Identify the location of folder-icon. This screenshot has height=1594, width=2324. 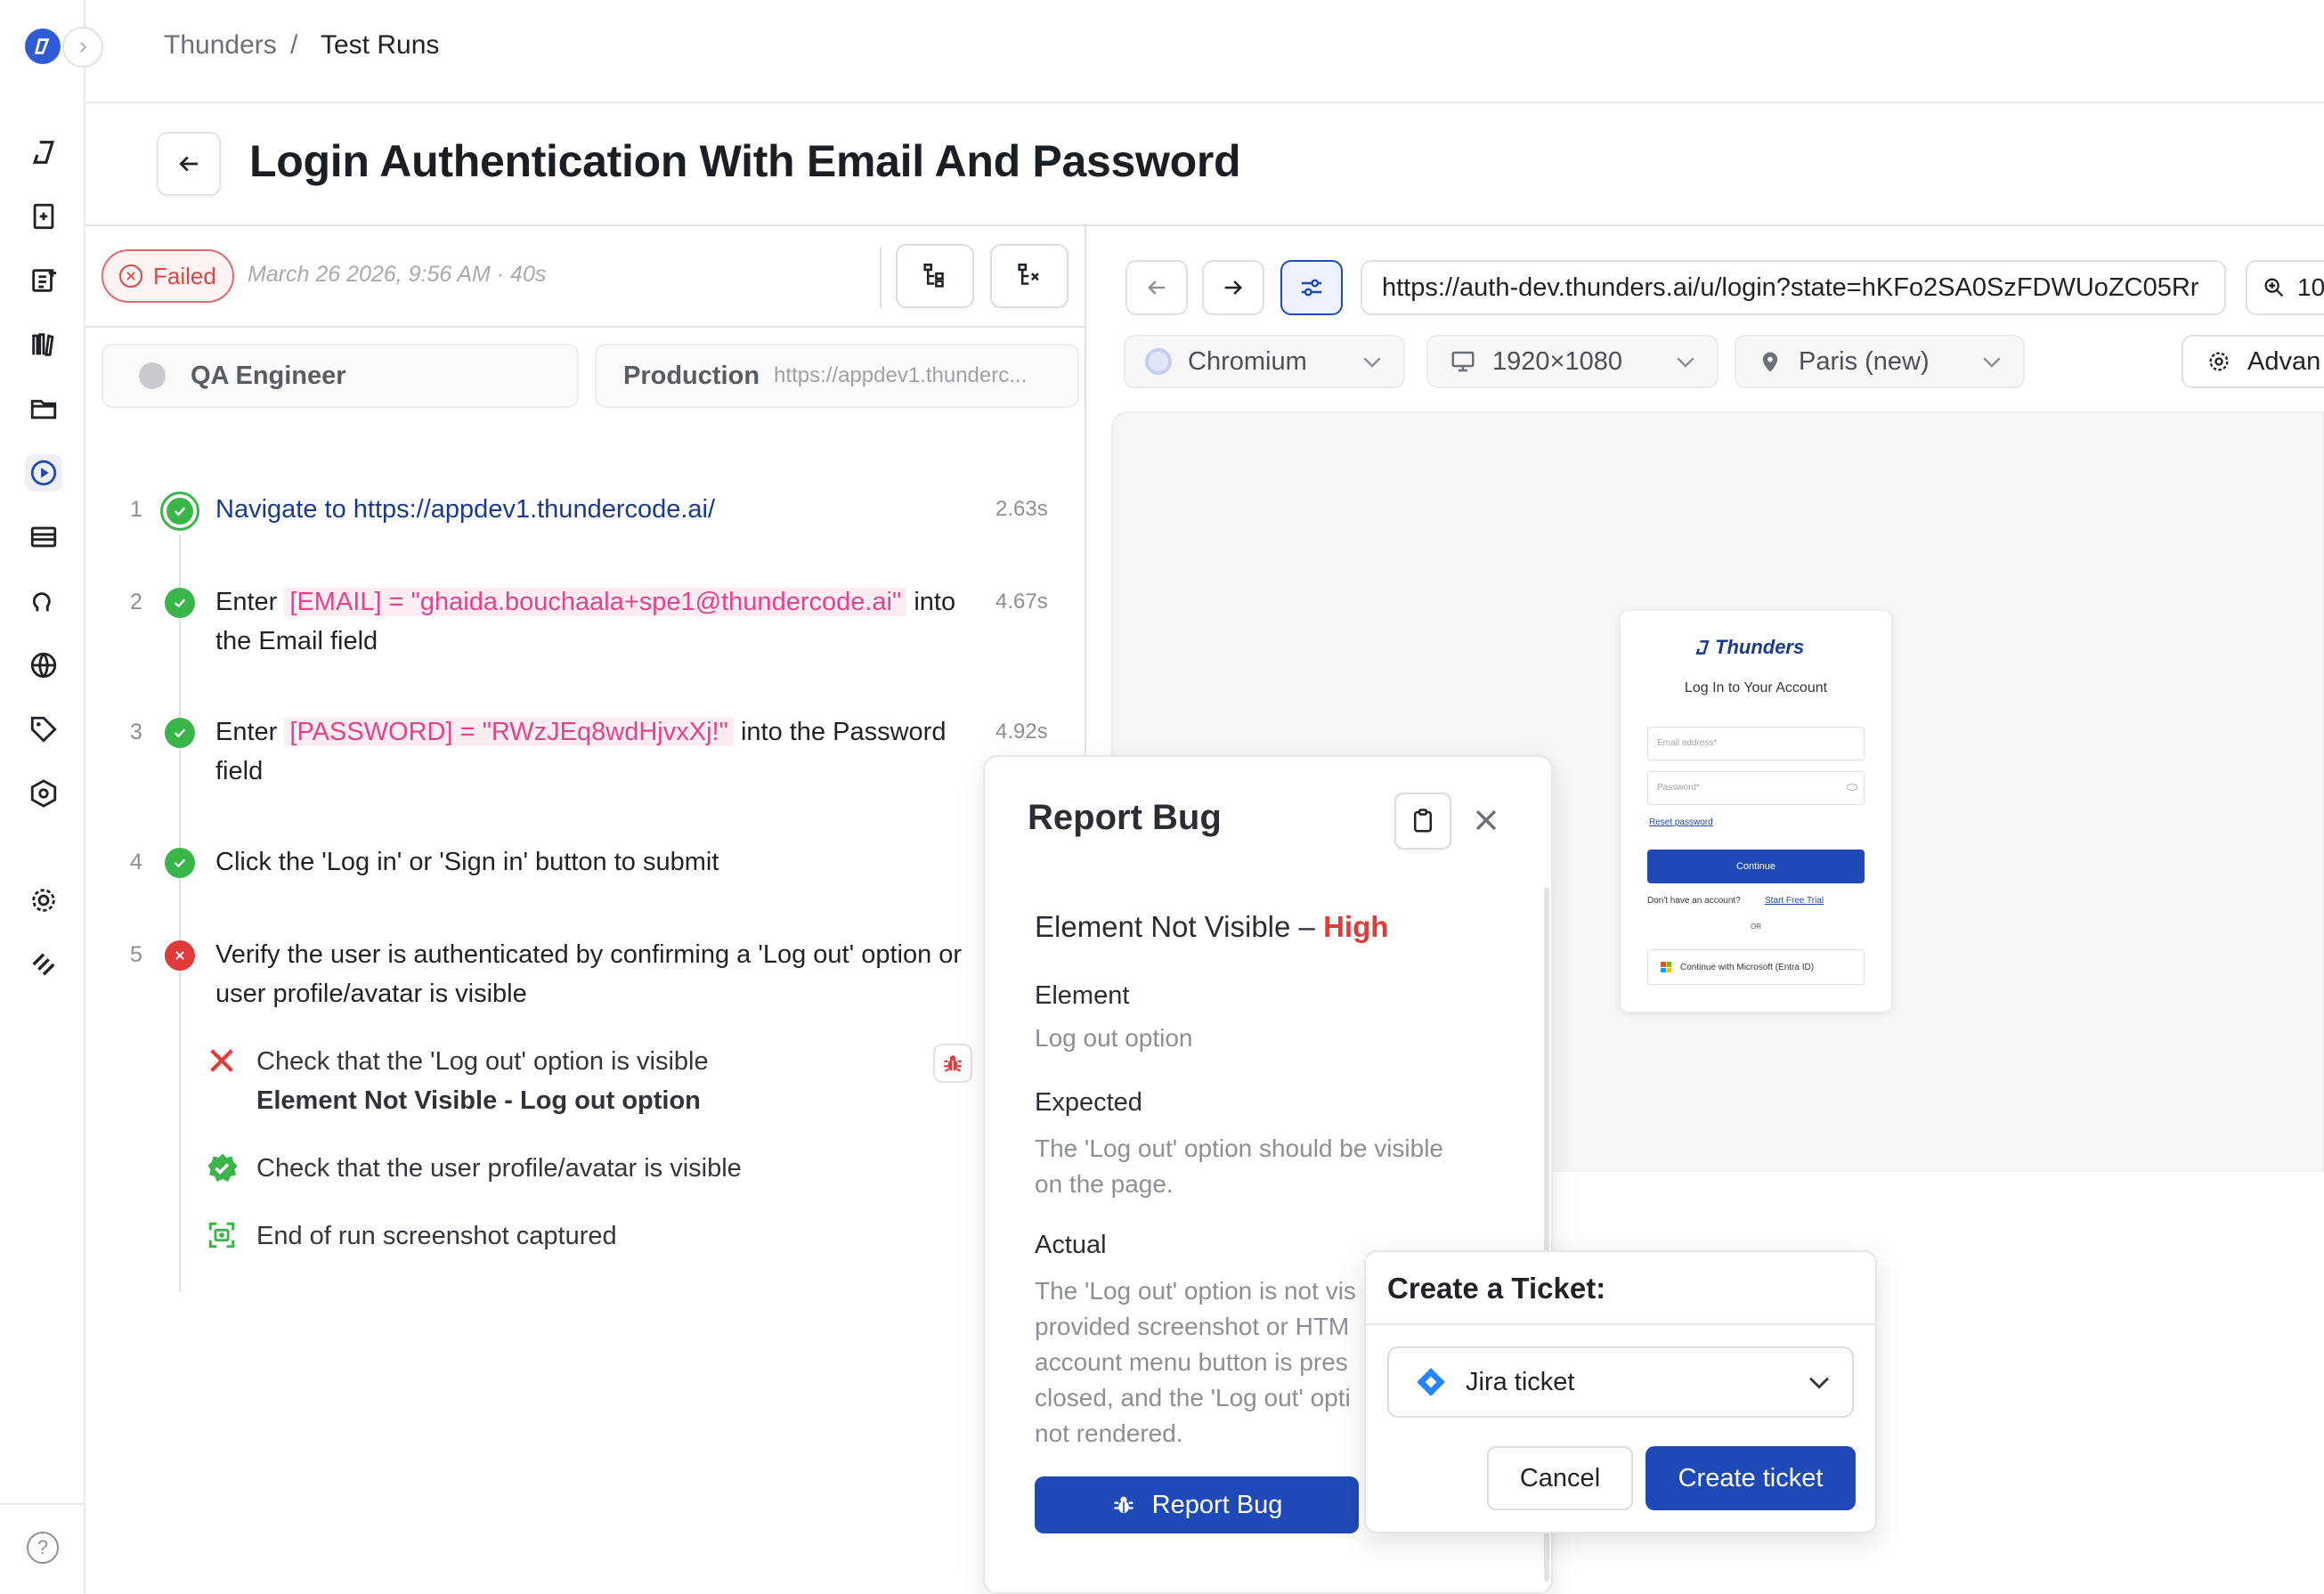
(44, 408).